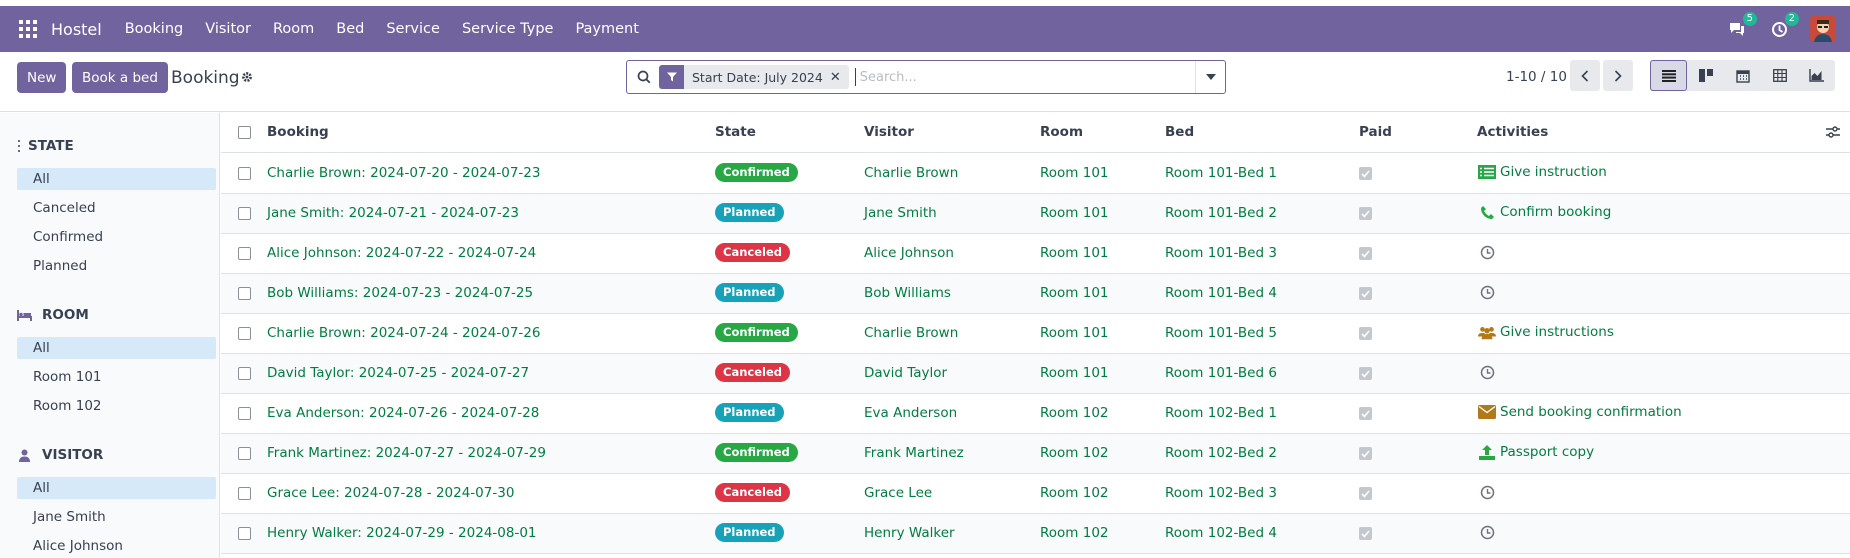 The image size is (1850, 558). Describe the element at coordinates (1553, 172) in the screenshot. I see `activity-summary: Give instruction` at that location.